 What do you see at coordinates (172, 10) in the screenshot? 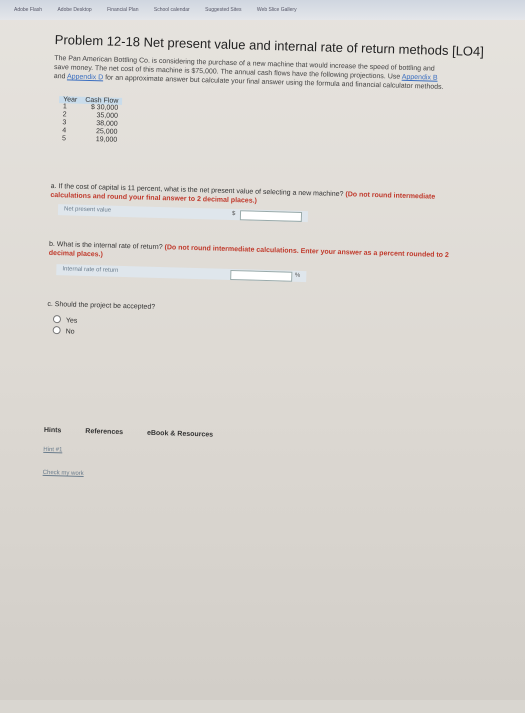
I see `bookmark-item: School calendar` at bounding box center [172, 10].